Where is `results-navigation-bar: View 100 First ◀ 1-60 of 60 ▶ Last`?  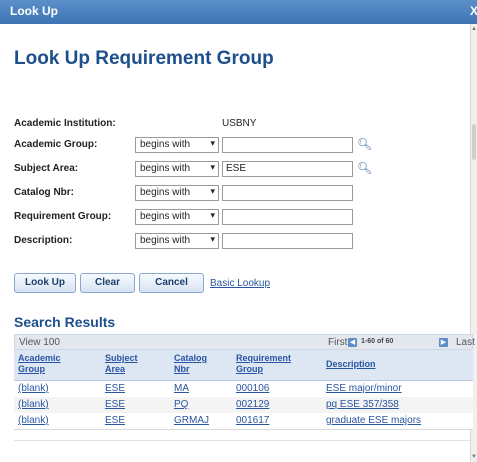 results-navigation-bar: View 100 First ◀ 1-60 of 60 ▶ Last is located at coordinates (244, 342).